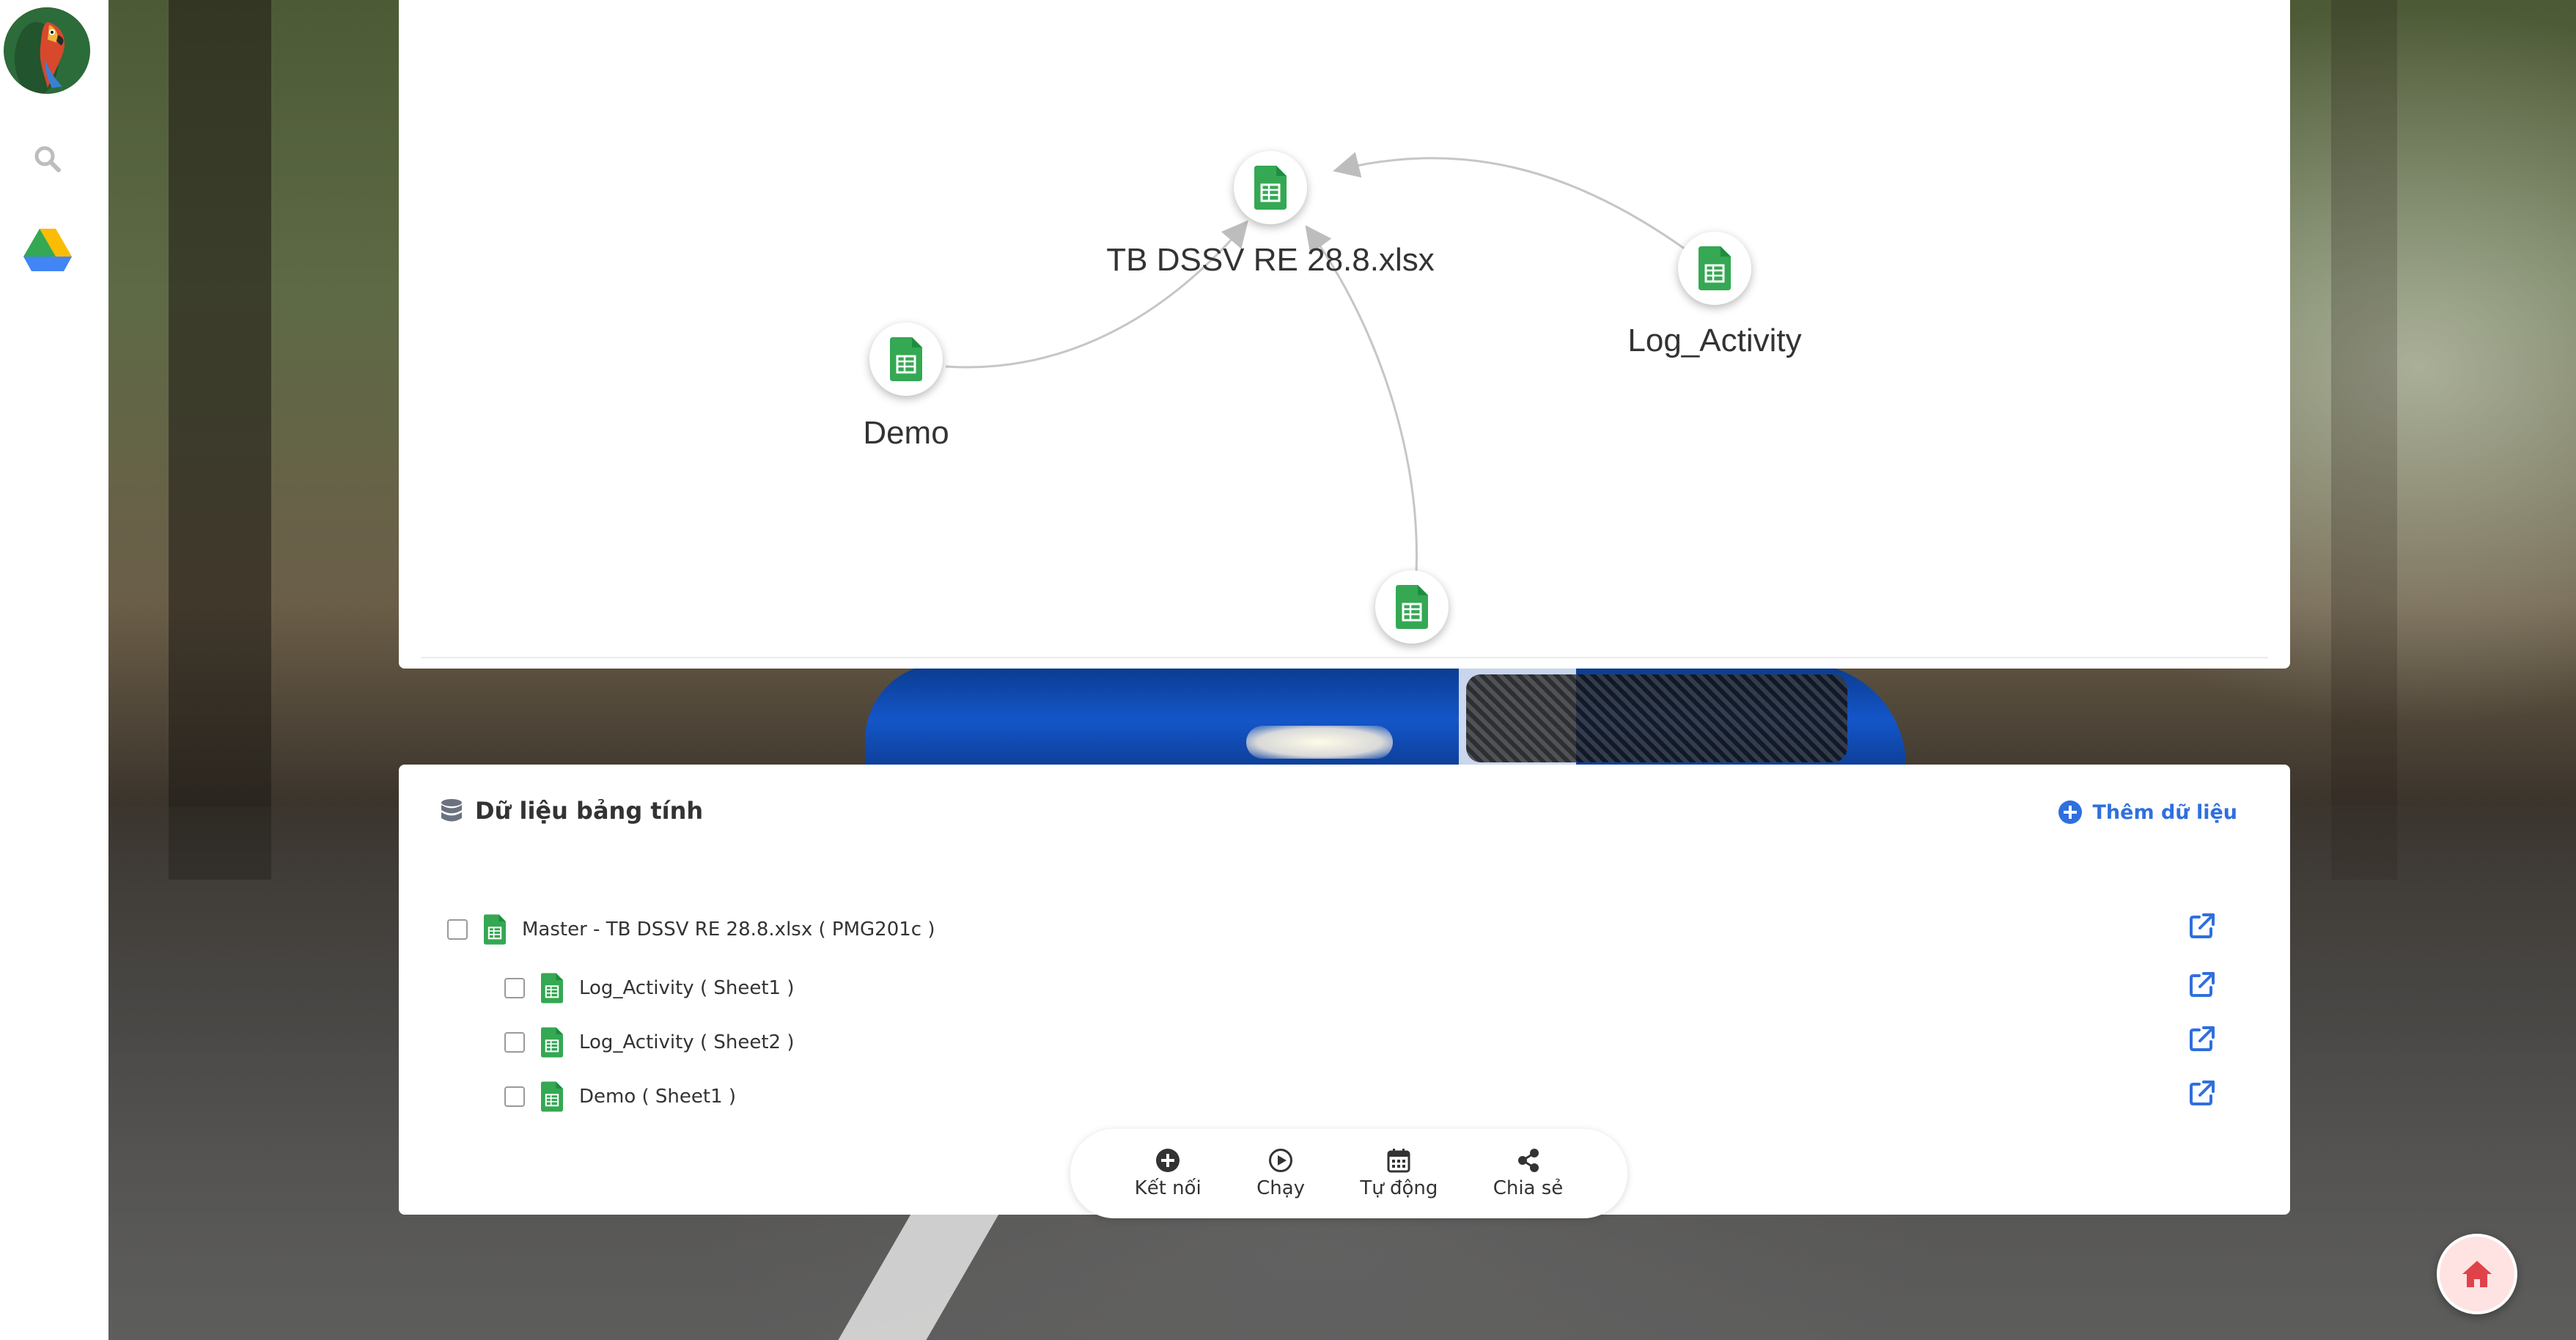  Describe the element at coordinates (658, 1097) in the screenshot. I see `row-label: Demo ( Sheet1 )` at that location.